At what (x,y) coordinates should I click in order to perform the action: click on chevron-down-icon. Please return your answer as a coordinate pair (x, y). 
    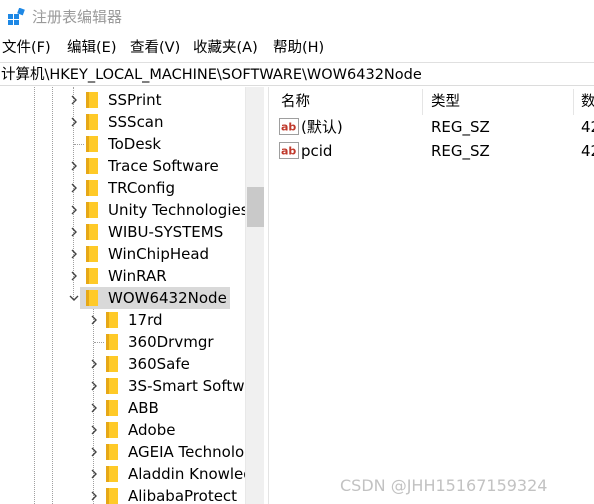
    Looking at the image, I should click on (74, 298).